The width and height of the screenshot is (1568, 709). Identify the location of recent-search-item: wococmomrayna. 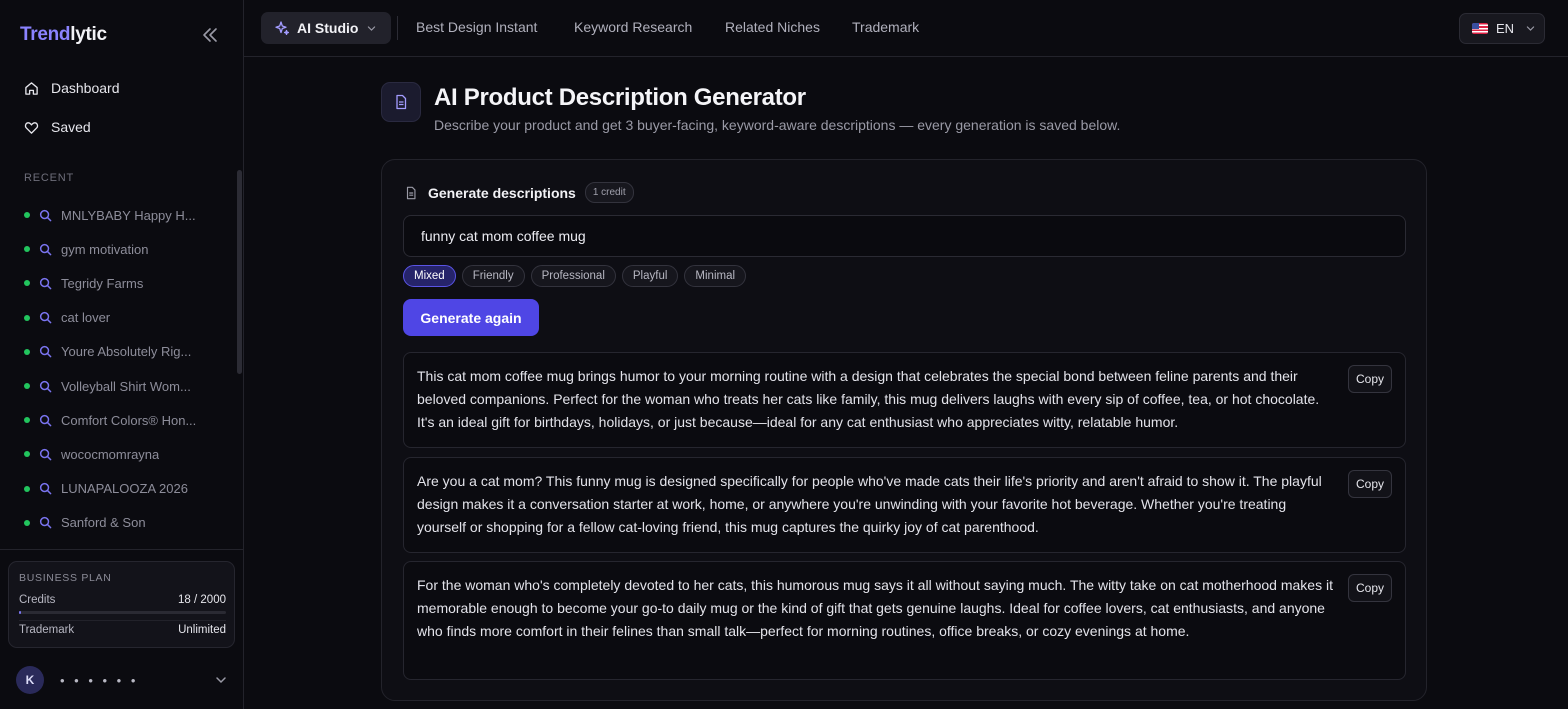
(124, 454).